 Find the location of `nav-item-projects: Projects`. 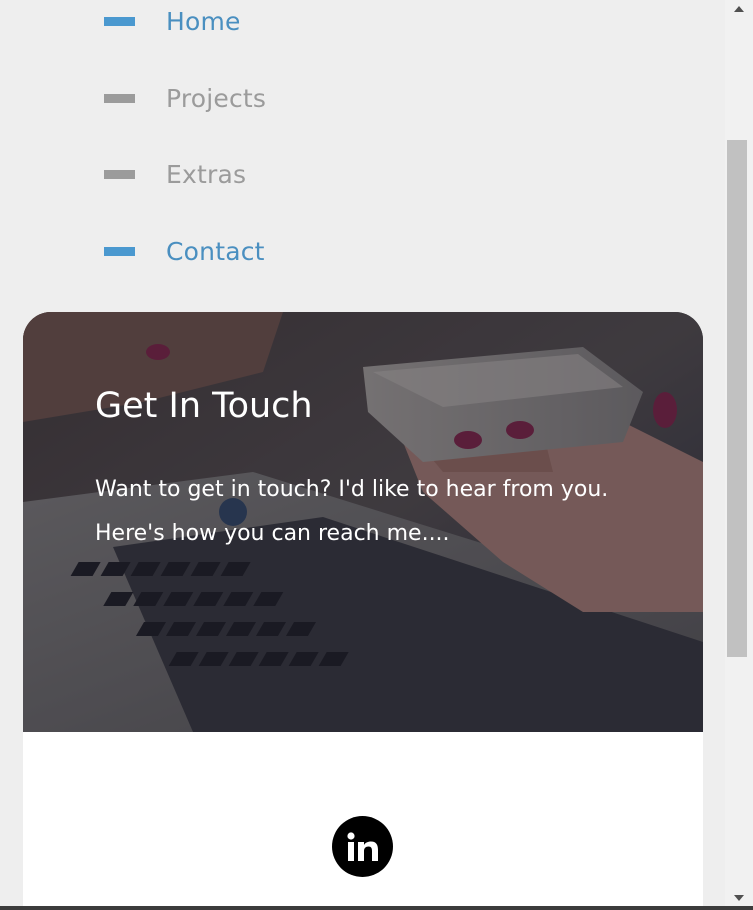

nav-item-projects: Projects is located at coordinates (185, 98).